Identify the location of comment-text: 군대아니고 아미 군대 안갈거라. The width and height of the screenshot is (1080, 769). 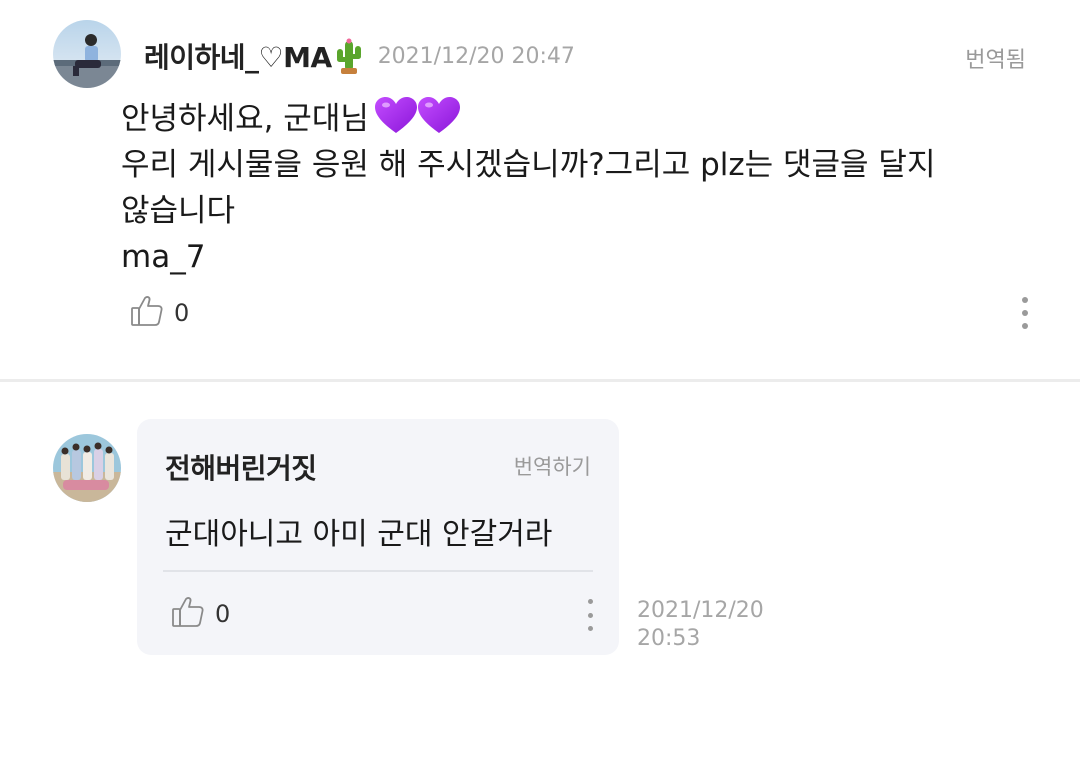
(359, 534).